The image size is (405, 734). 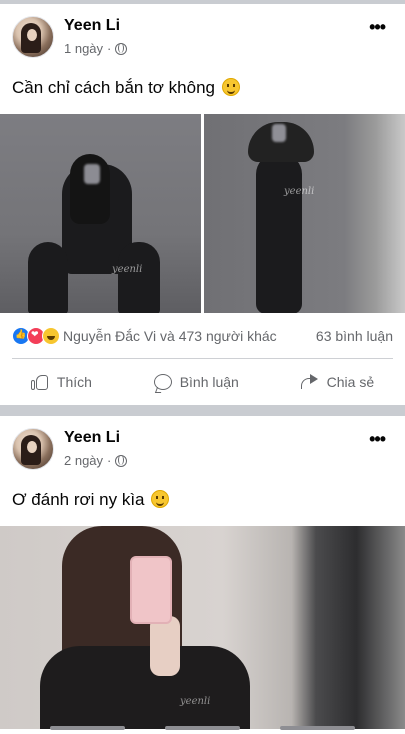 I want to click on post-time: 1 ngày, so click(x=83, y=48).